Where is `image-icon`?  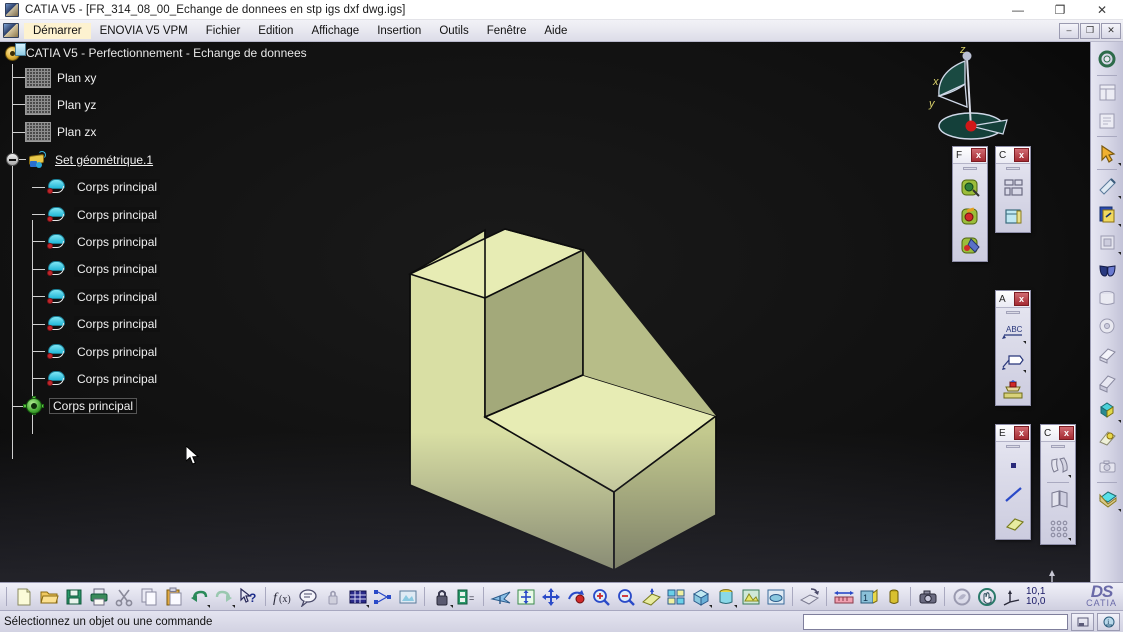 image-icon is located at coordinates (407, 596).